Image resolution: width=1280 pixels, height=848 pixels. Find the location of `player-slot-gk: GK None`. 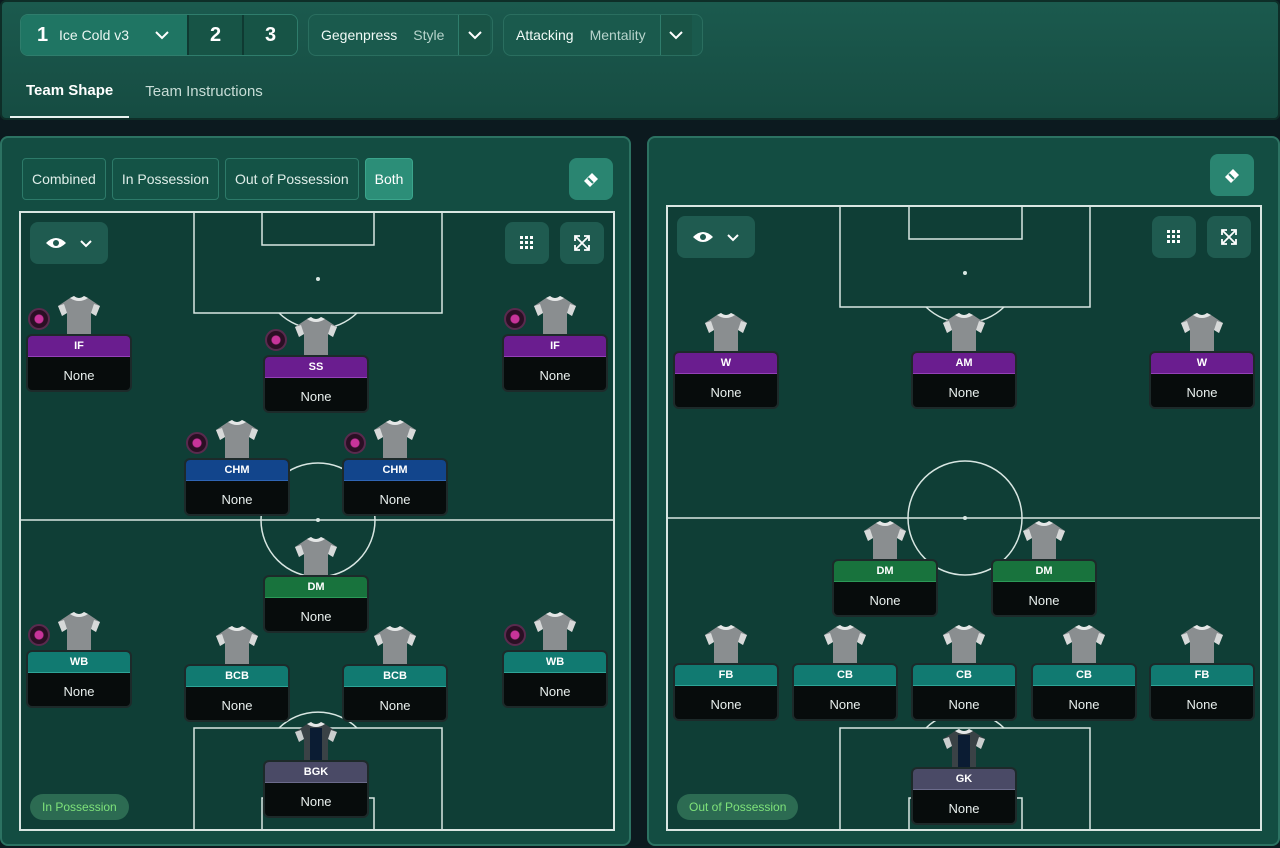

player-slot-gk: GK None is located at coordinates (964, 778).